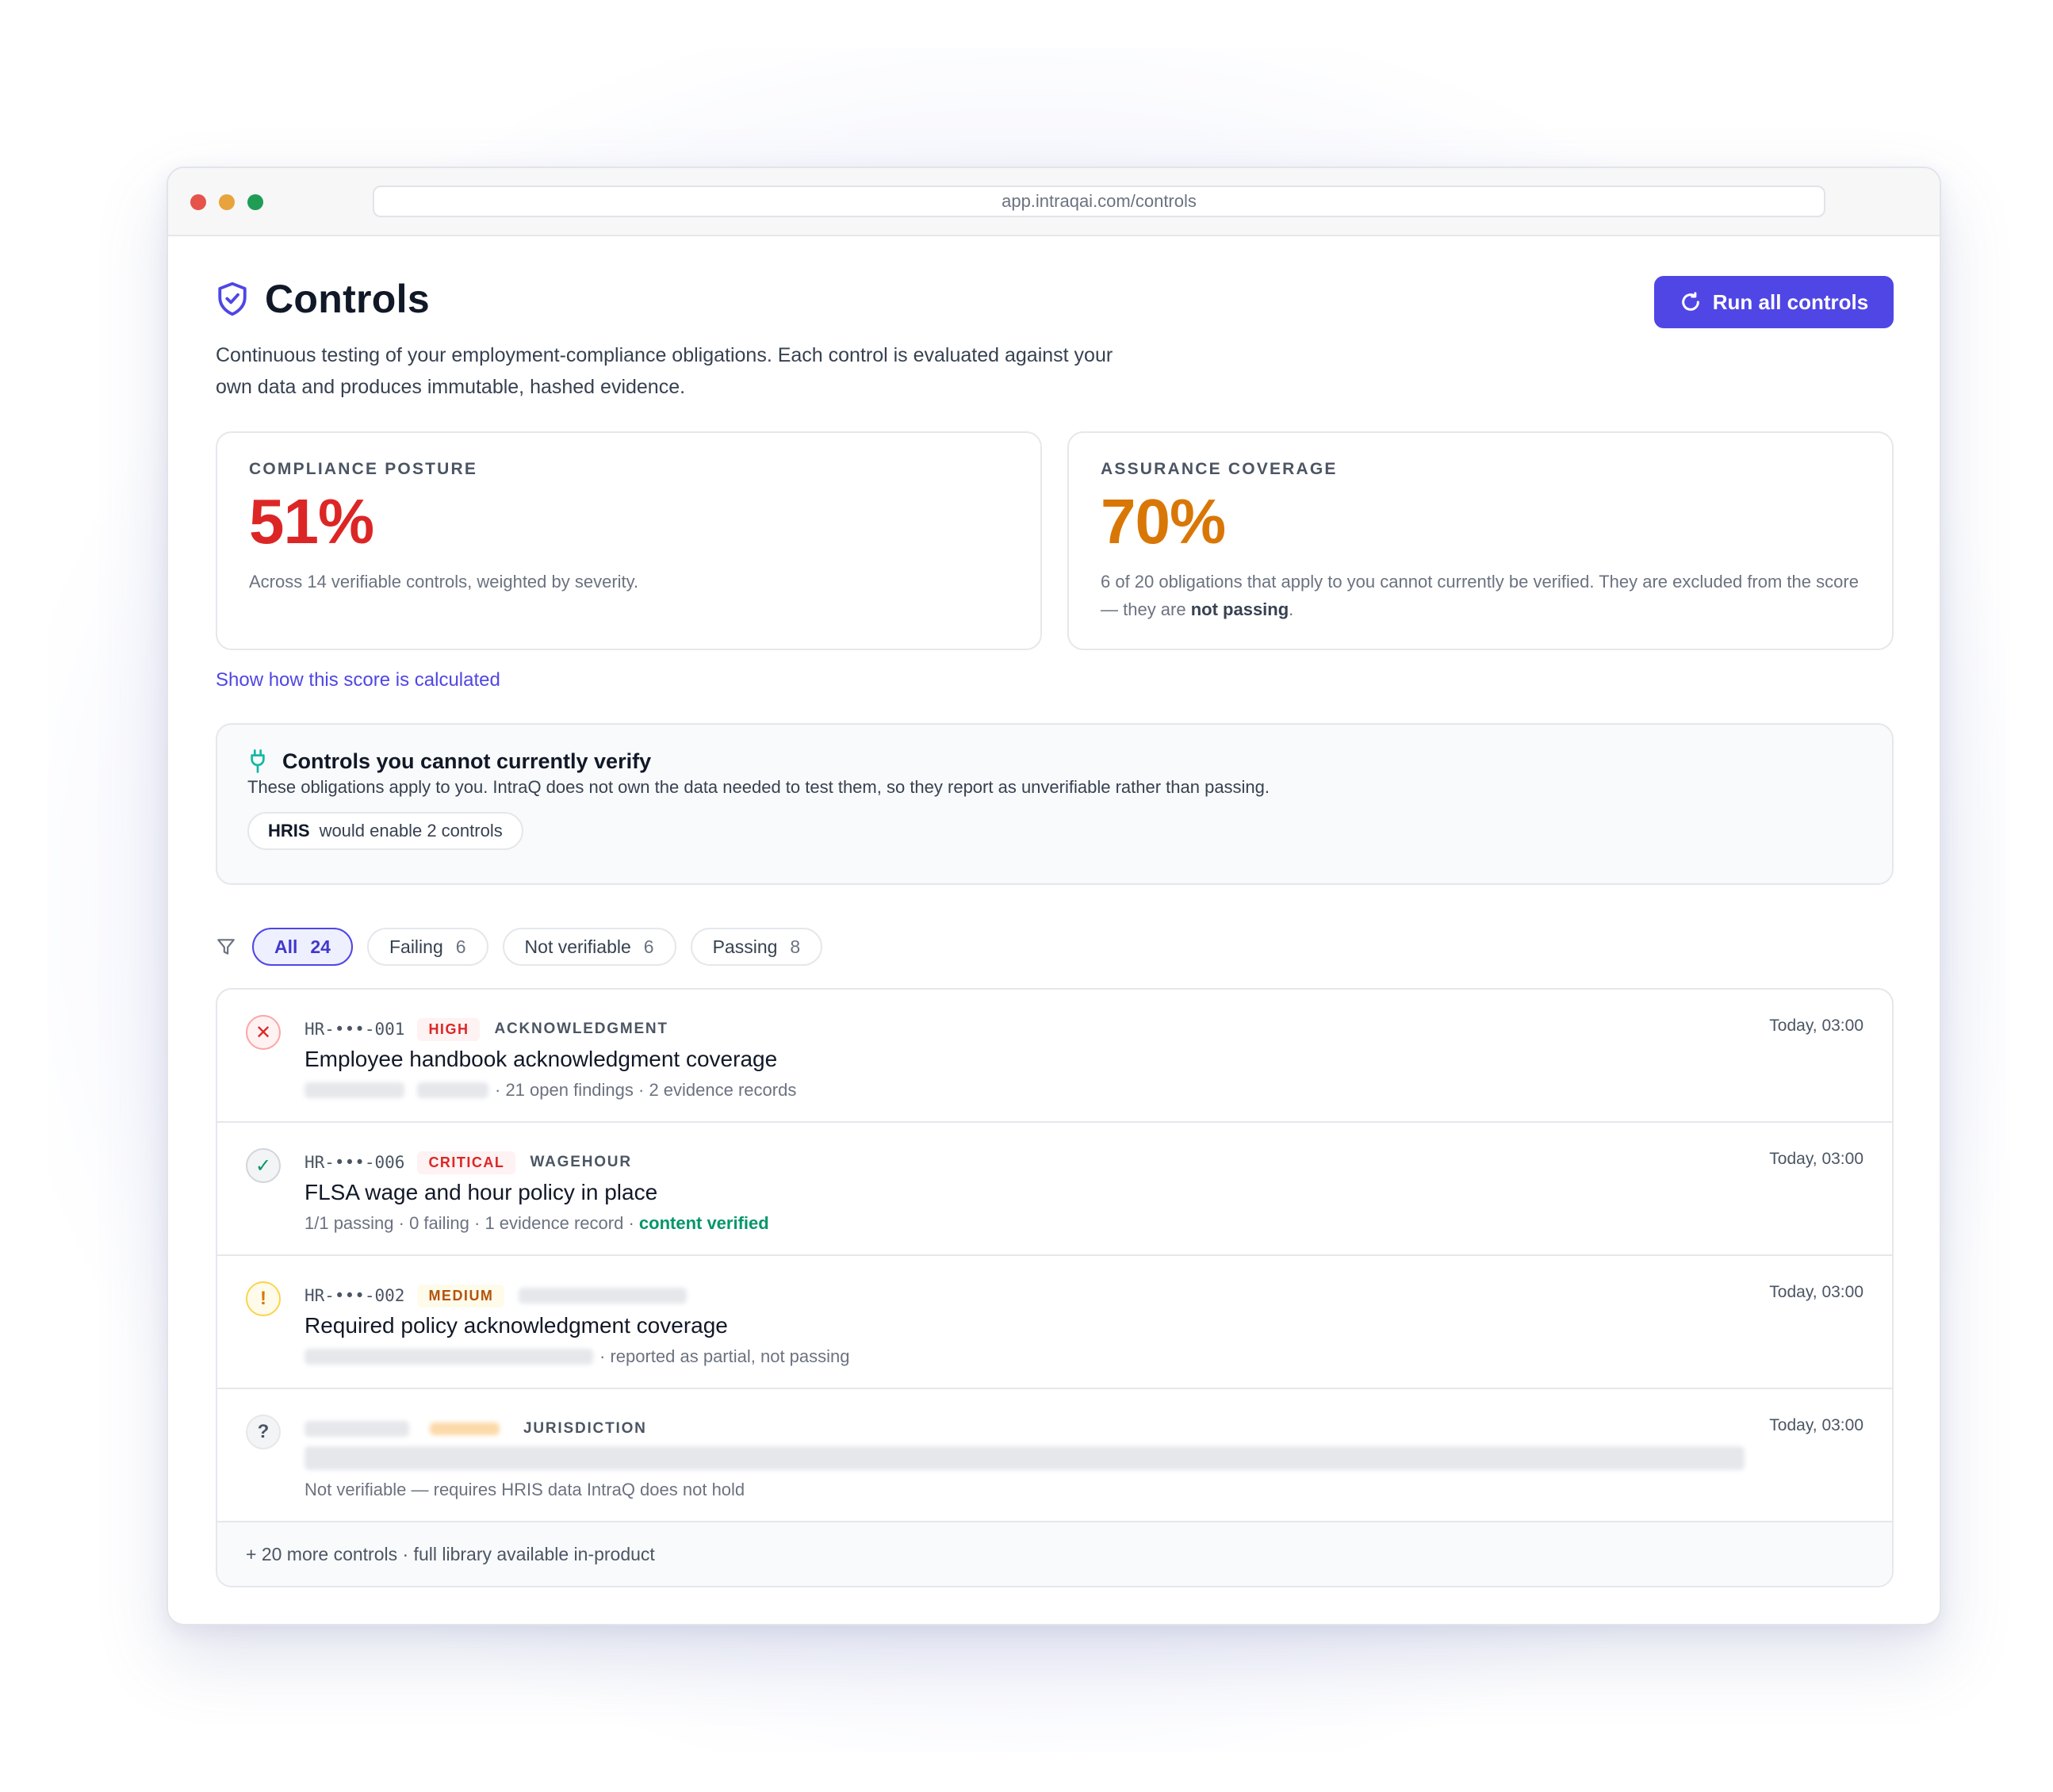  I want to click on filter-icon, so click(226, 947).